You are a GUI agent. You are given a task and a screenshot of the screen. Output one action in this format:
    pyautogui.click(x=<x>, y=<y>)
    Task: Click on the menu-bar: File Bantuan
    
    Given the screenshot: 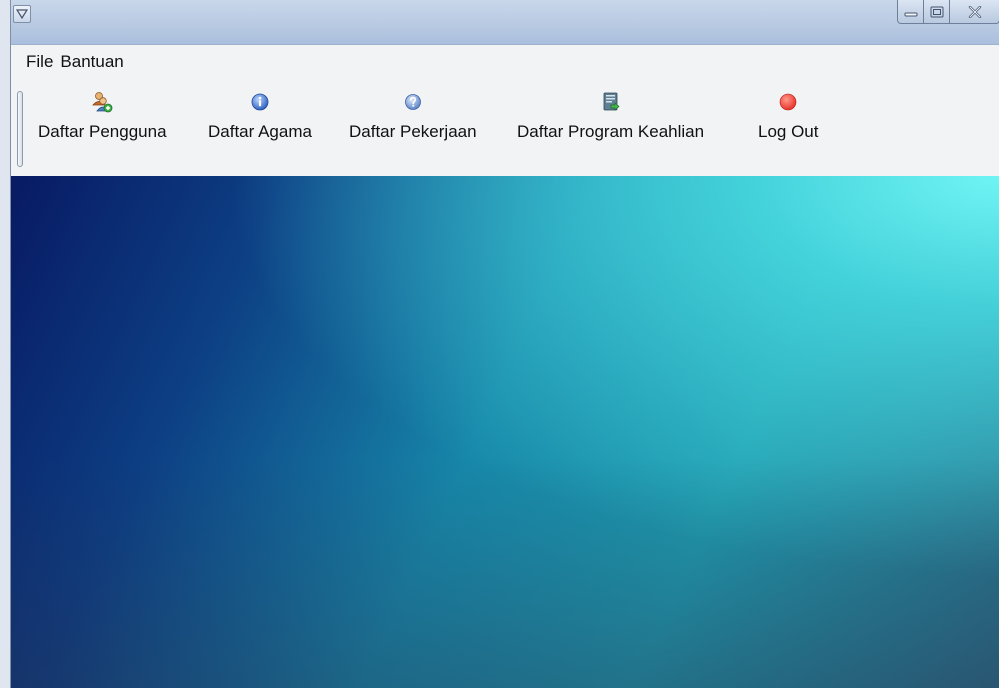 What is the action you would take?
    pyautogui.click(x=67, y=63)
    